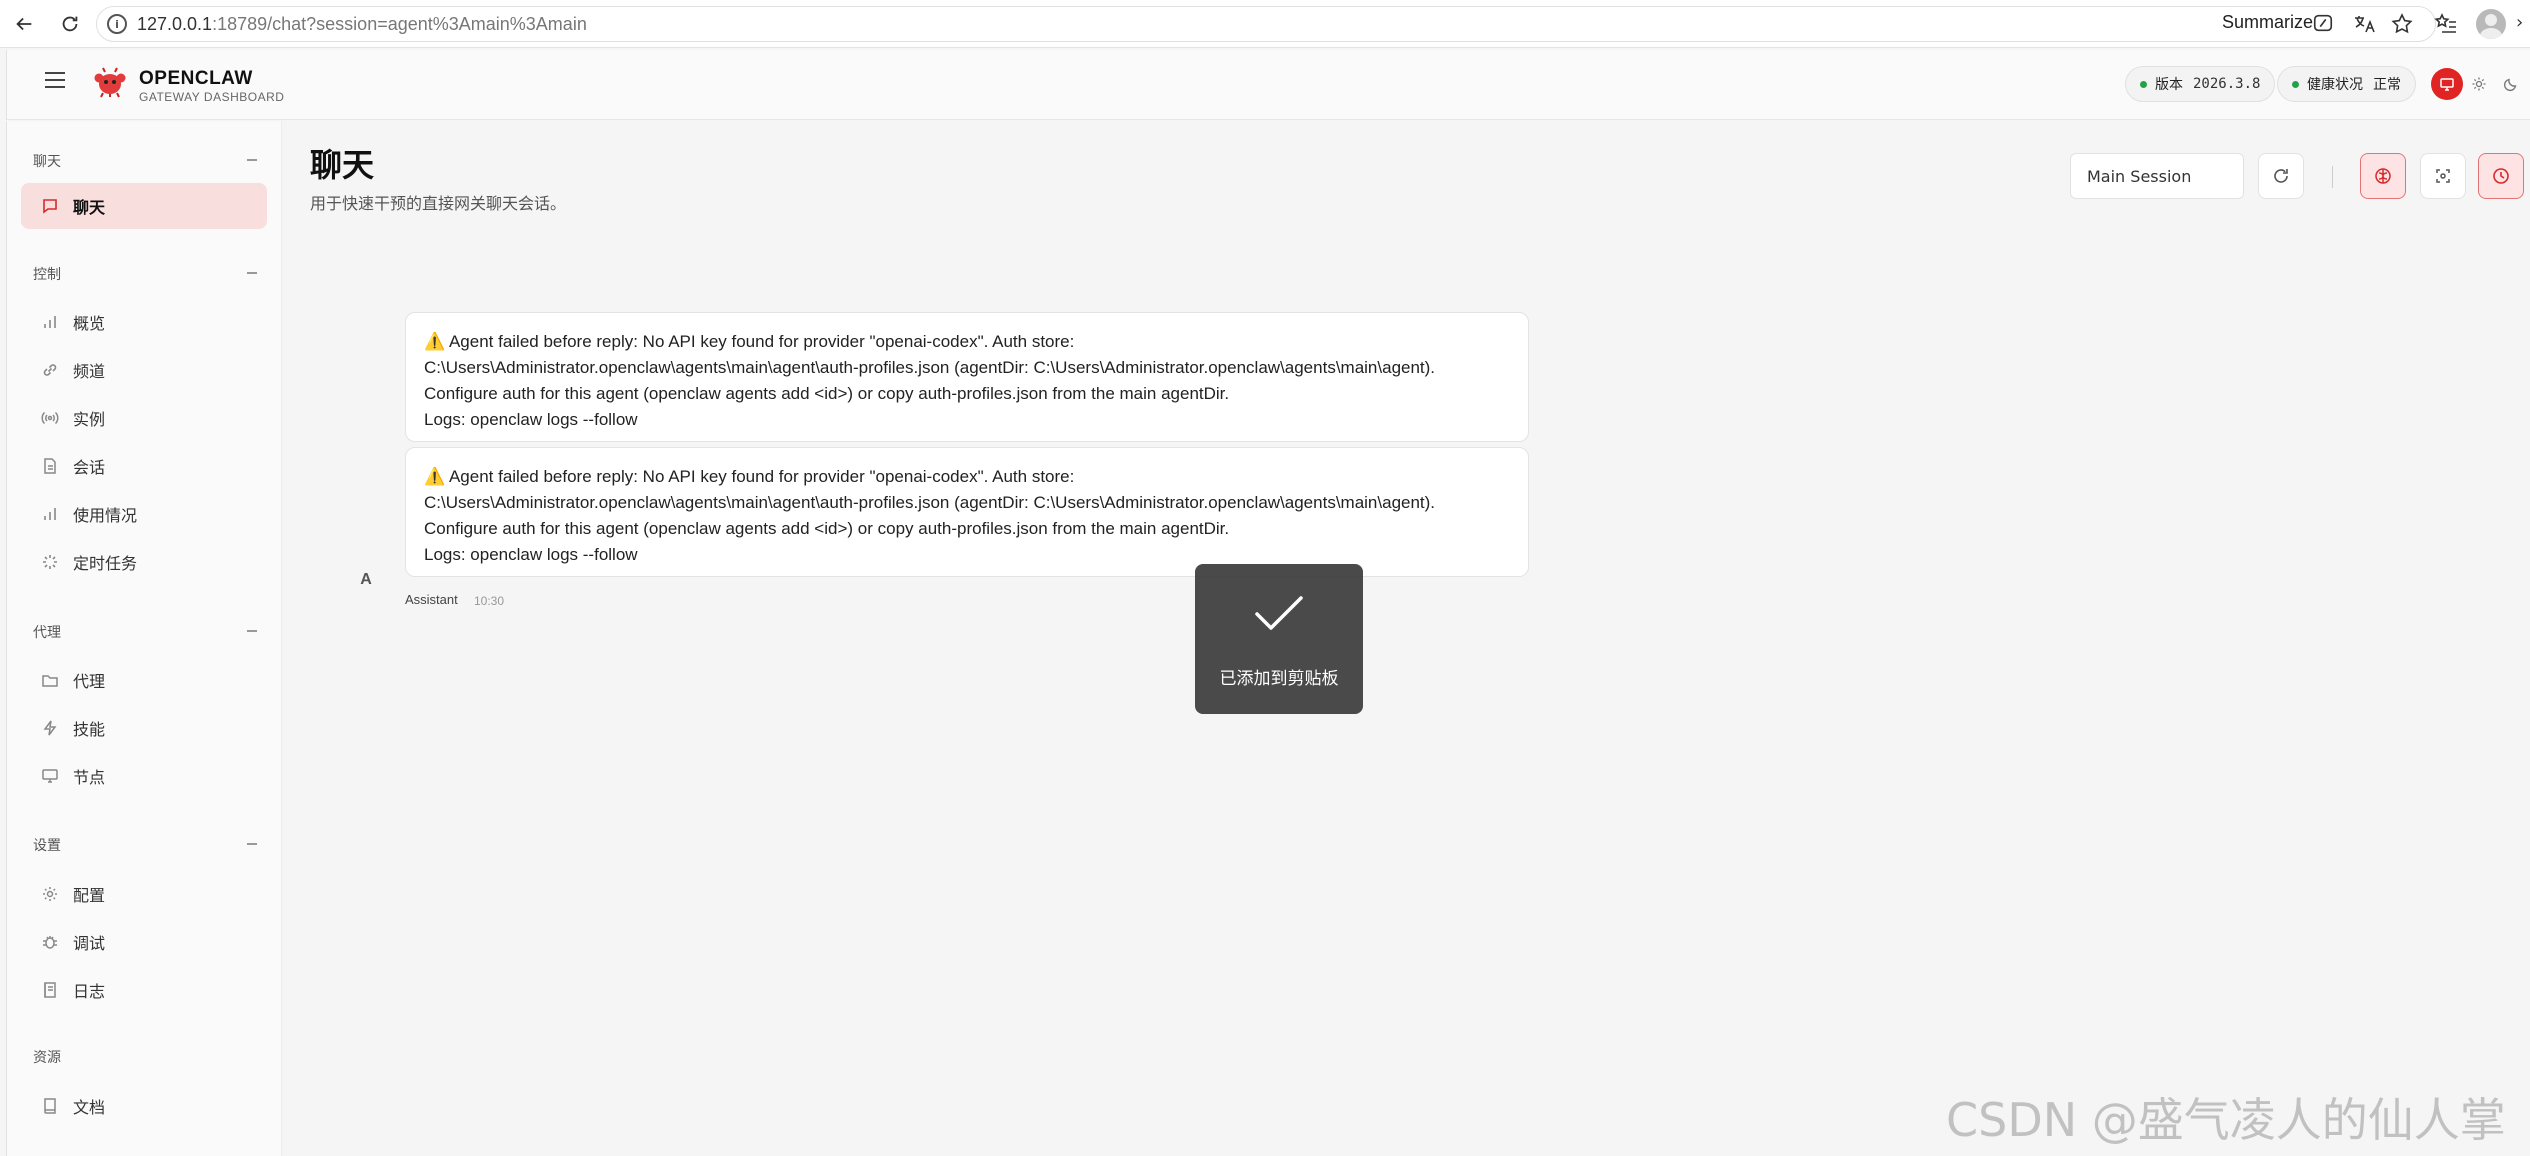  I want to click on url-path: :18789/chat?session=agent%3Amain%3Amain, so click(399, 24).